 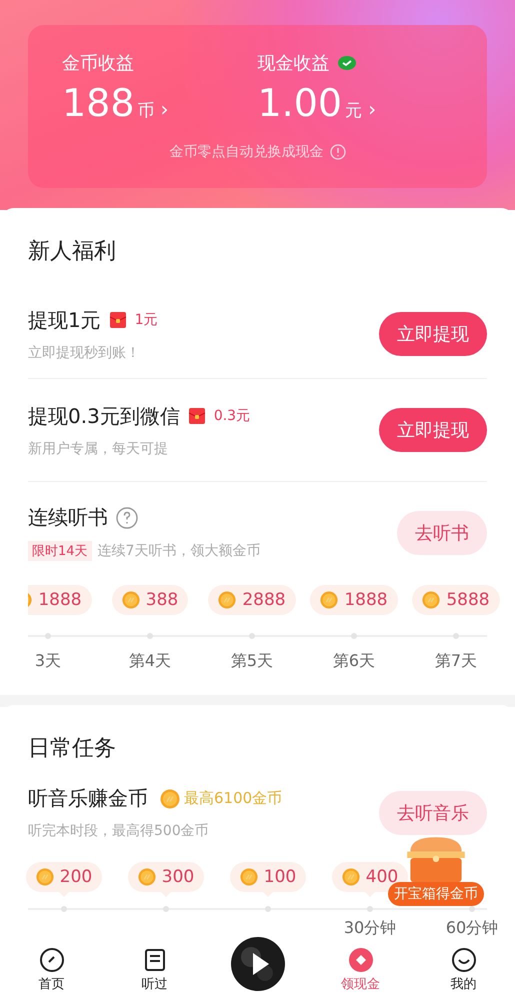 I want to click on nav-tab: 首页, so click(x=51, y=970).